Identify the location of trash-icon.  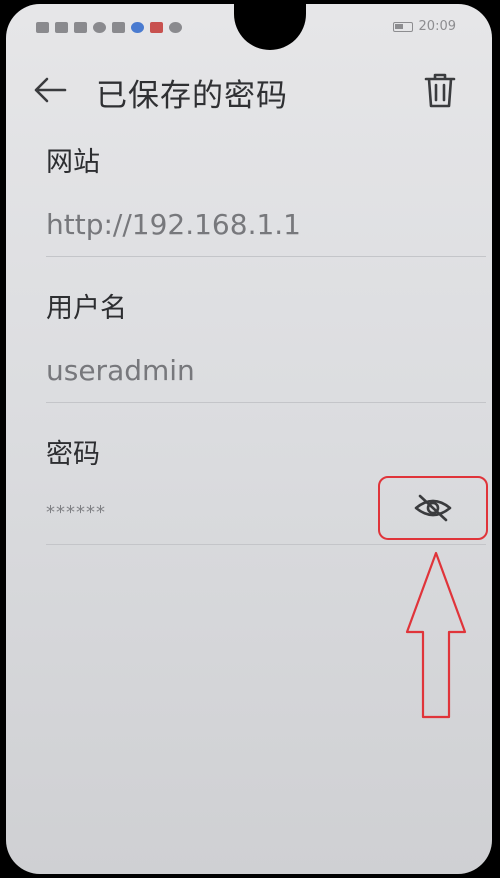
(440, 90).